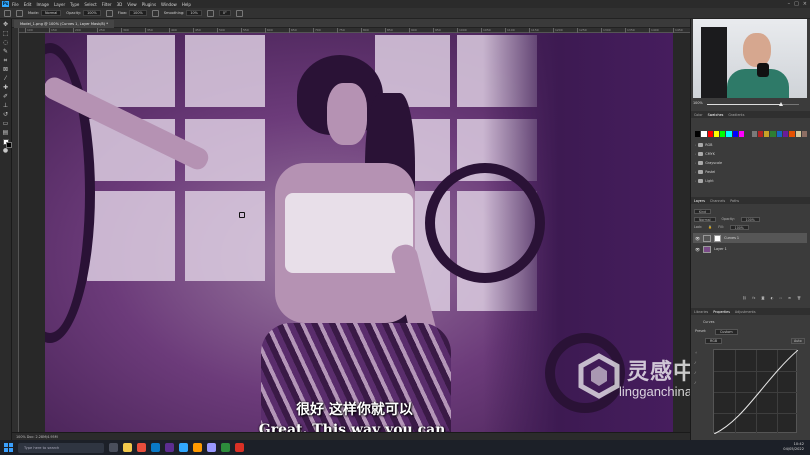 The width and height of the screenshot is (810, 455). I want to click on swatch-folder-cmyk: › CMYK, so click(749, 153).